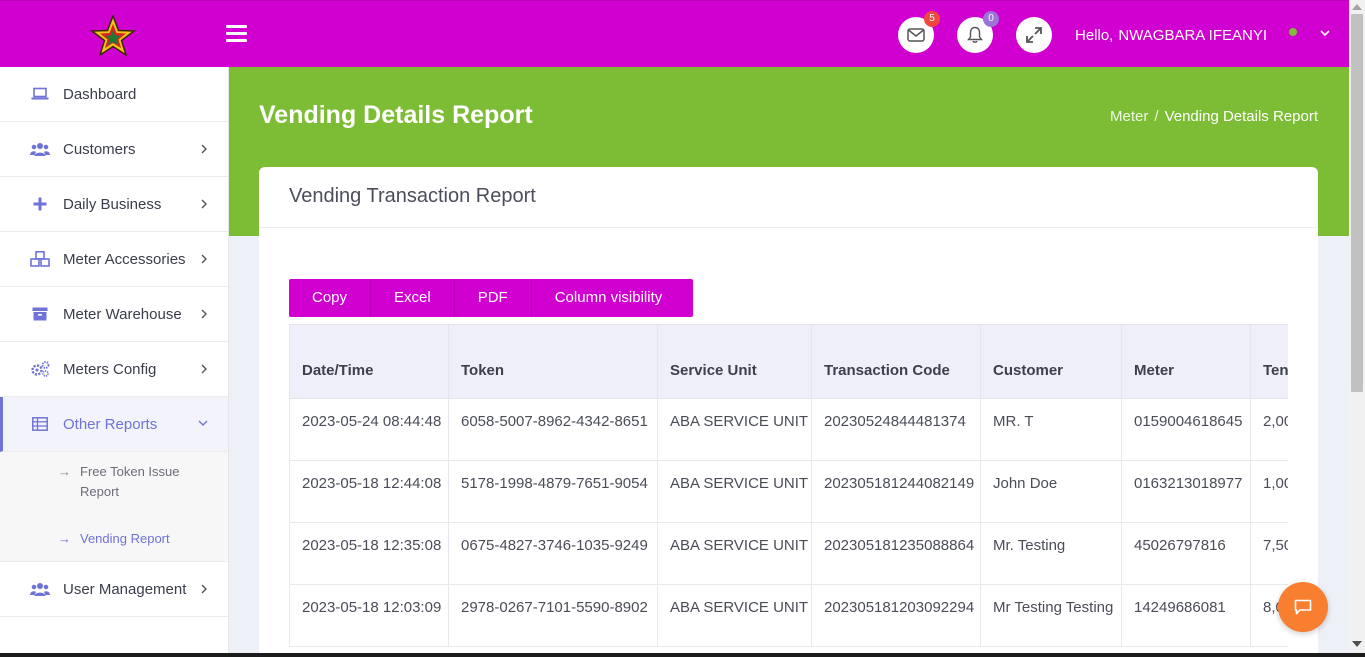  Describe the element at coordinates (1051, 361) in the screenshot. I see `column-header-customer: Customer` at that location.